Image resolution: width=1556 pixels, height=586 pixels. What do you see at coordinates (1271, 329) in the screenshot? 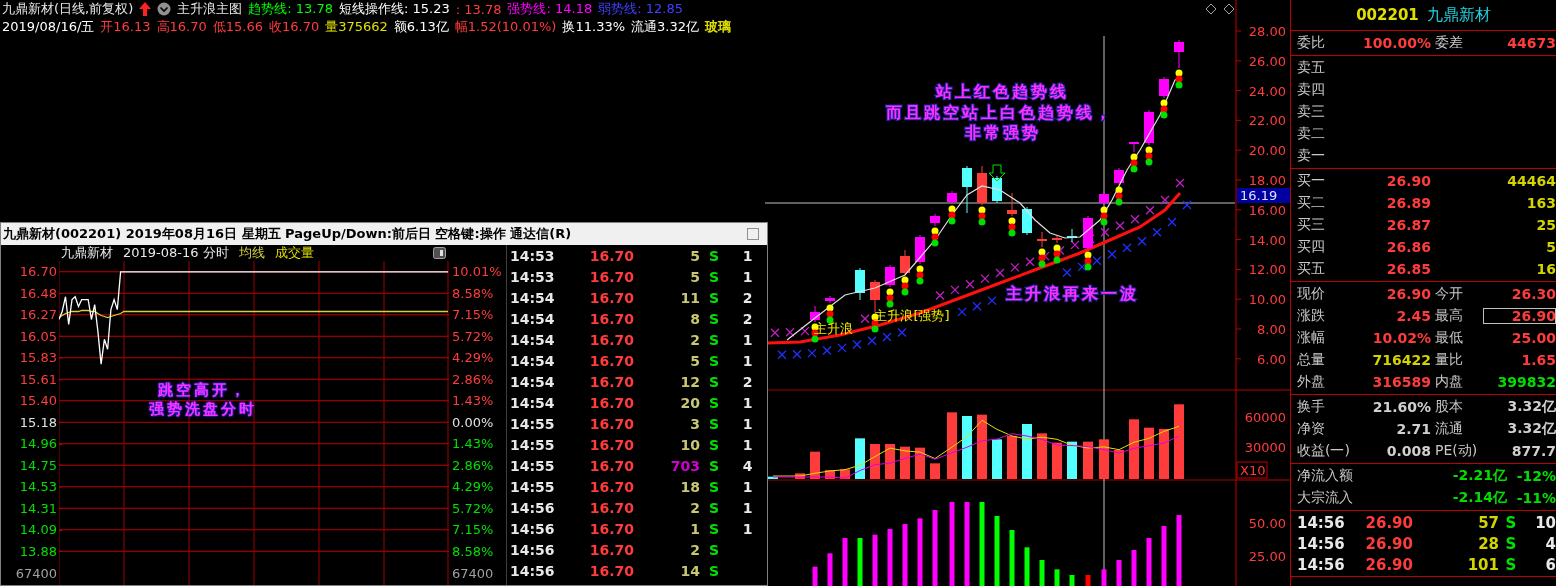
I see `axis-label: 8.00` at bounding box center [1271, 329].